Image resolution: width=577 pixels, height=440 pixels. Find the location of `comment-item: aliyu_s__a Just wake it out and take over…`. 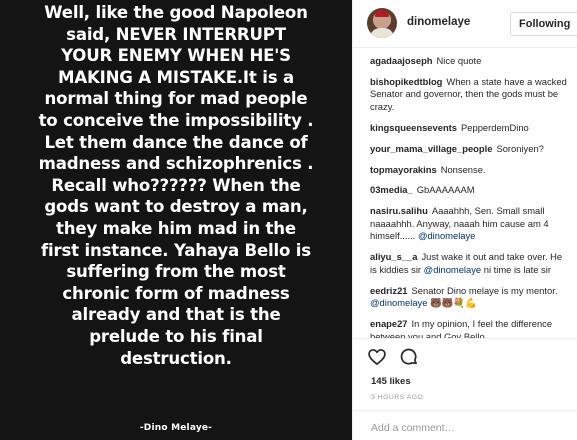

comment-item: aliyu_s__a Just wake it out and take over… is located at coordinates (470, 263).